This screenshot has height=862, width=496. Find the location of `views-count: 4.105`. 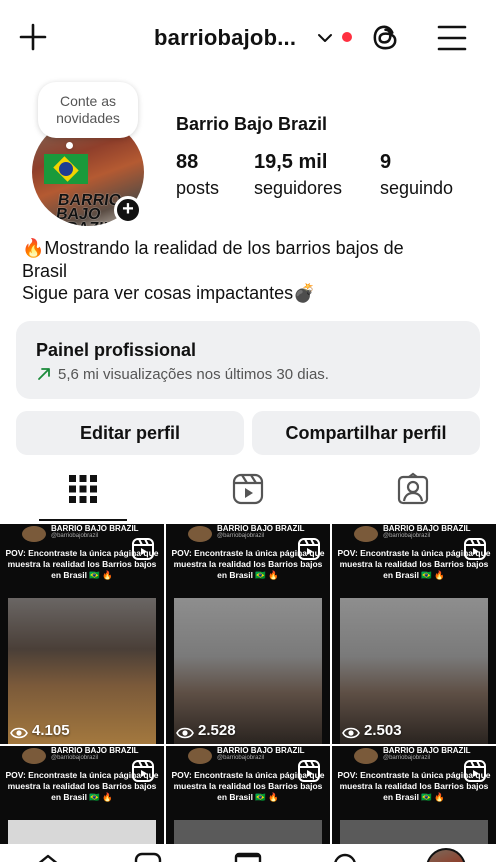

views-count: 4.105 is located at coordinates (51, 730).